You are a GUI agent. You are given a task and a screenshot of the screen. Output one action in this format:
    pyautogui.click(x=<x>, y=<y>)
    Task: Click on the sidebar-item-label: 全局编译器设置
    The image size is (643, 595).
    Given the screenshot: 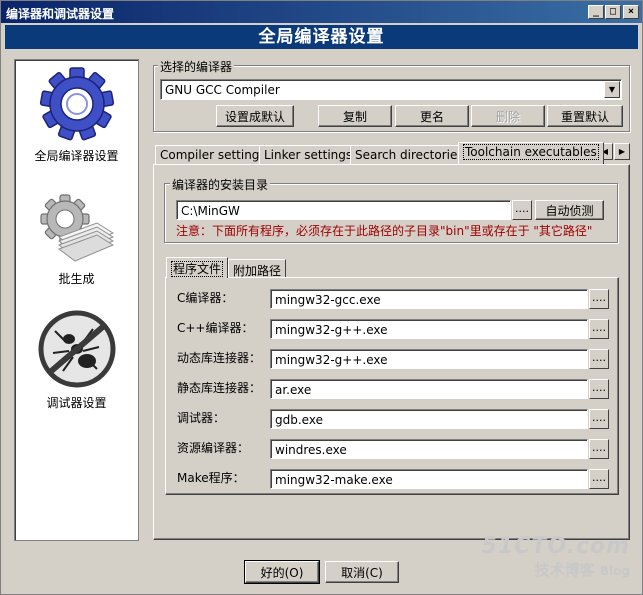 What is the action you would take?
    pyautogui.click(x=76, y=156)
    